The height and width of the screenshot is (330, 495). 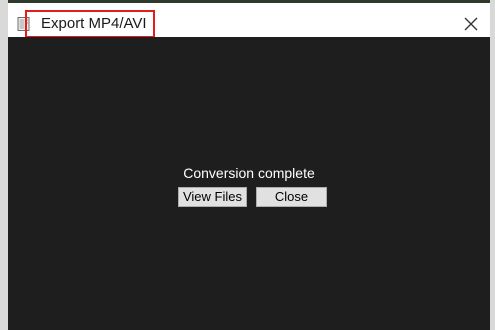 I want to click on title-bar: Export MP4/AVI, so click(x=249, y=20).